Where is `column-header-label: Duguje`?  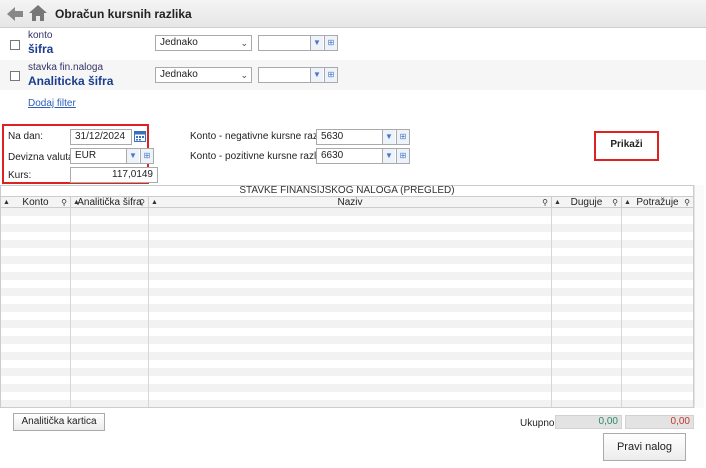
column-header-label: Duguje is located at coordinates (586, 202).